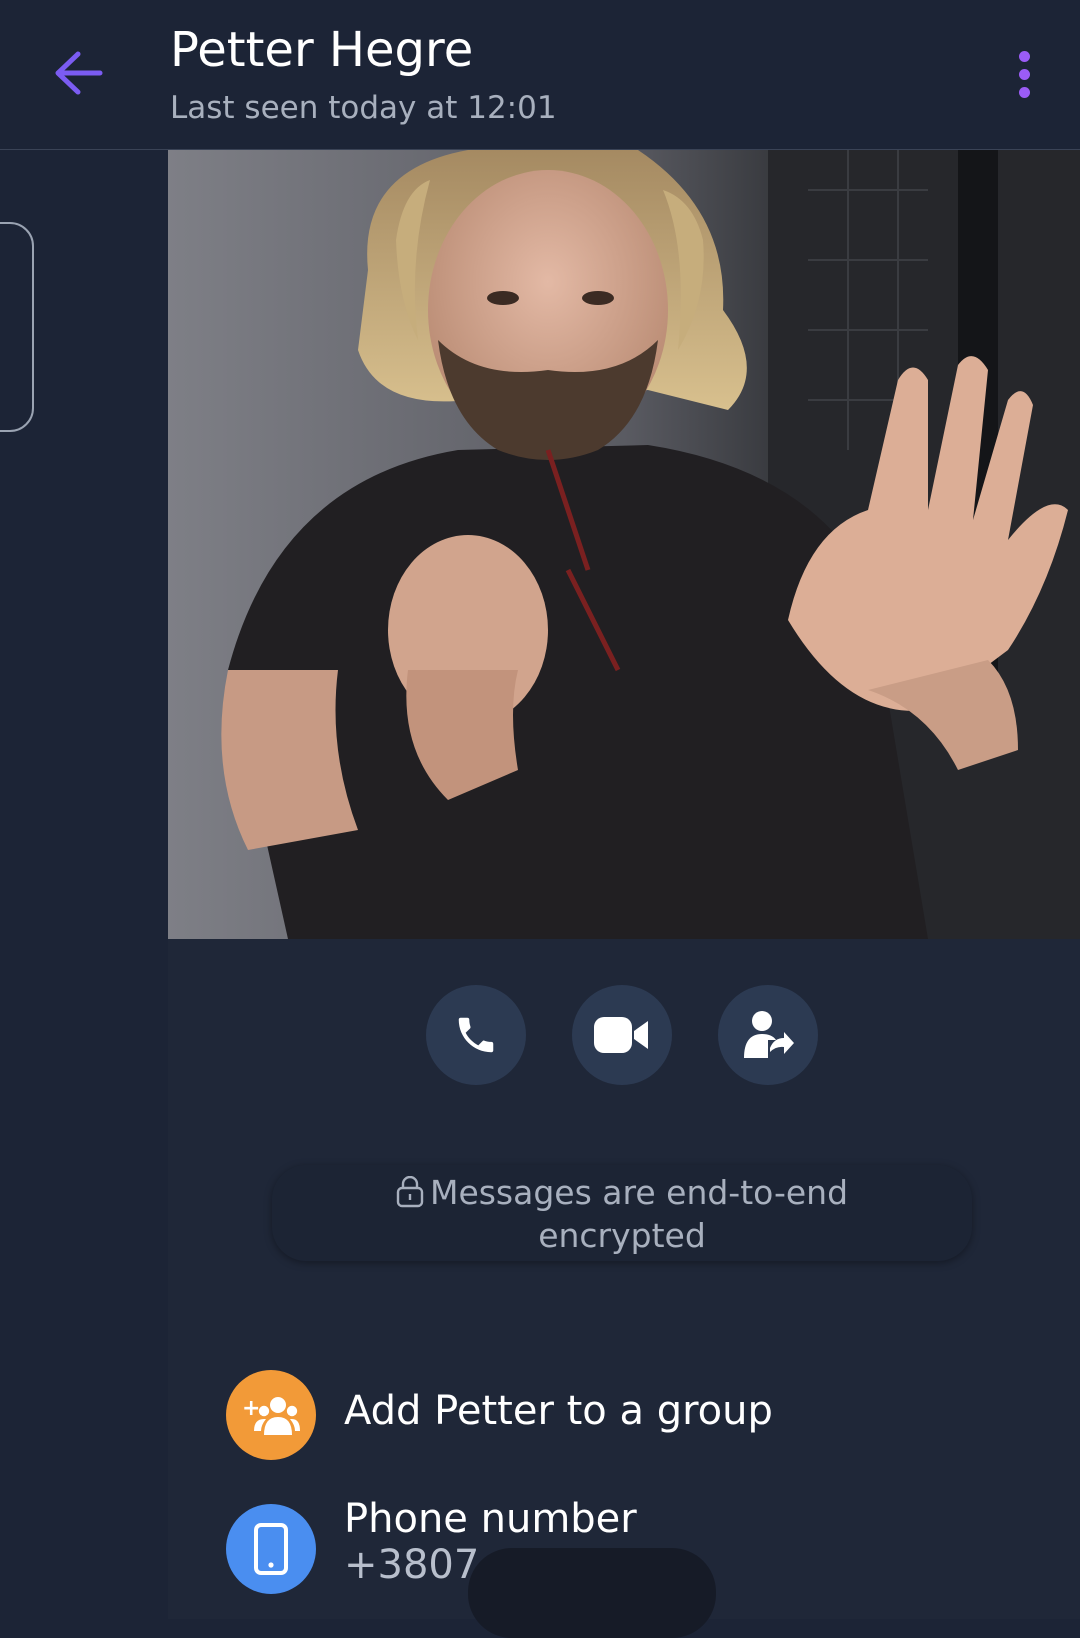 The width and height of the screenshot is (1080, 1638). What do you see at coordinates (271, 1549) in the screenshot?
I see `mobile-phone-icon` at bounding box center [271, 1549].